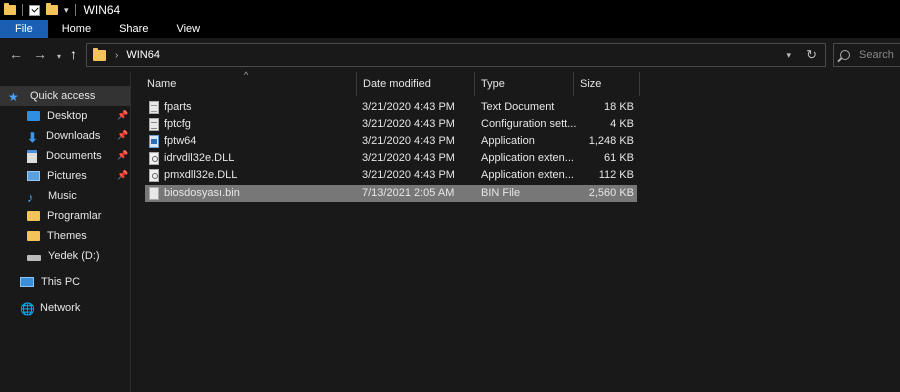 This screenshot has width=900, height=392. I want to click on file-name: idrvdll32e.DLL, so click(199, 158).